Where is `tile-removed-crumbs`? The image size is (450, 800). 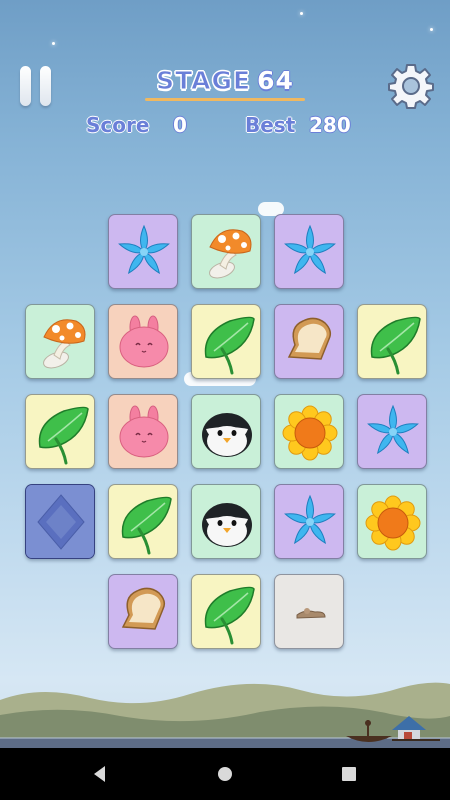 tile-removed-crumbs is located at coordinates (309, 611).